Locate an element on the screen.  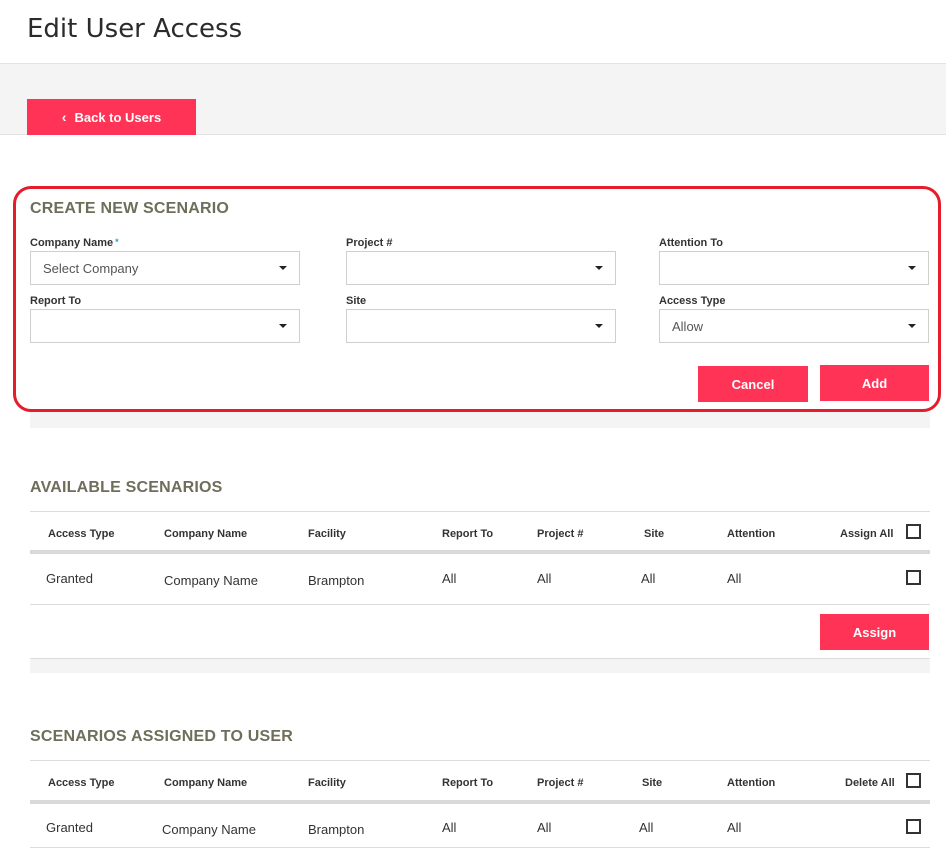
page-header: Edit User Access is located at coordinates (473, 32).